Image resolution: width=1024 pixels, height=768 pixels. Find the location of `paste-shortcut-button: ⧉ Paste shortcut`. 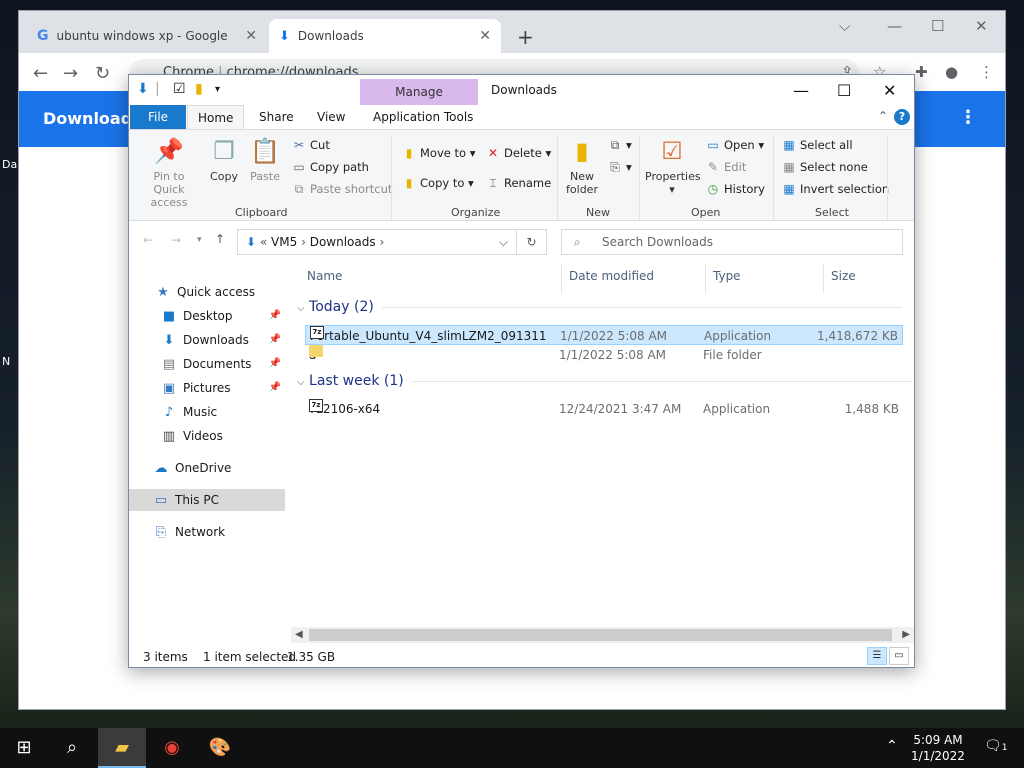

paste-shortcut-button: ⧉ Paste shortcut is located at coordinates (342, 189).